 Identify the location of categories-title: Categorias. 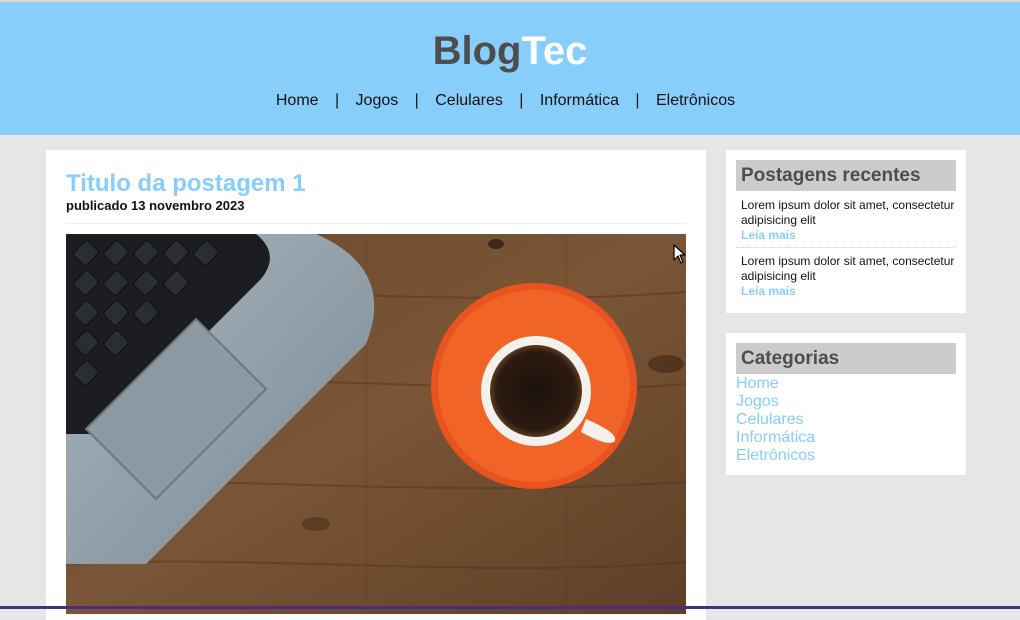
(846, 358).